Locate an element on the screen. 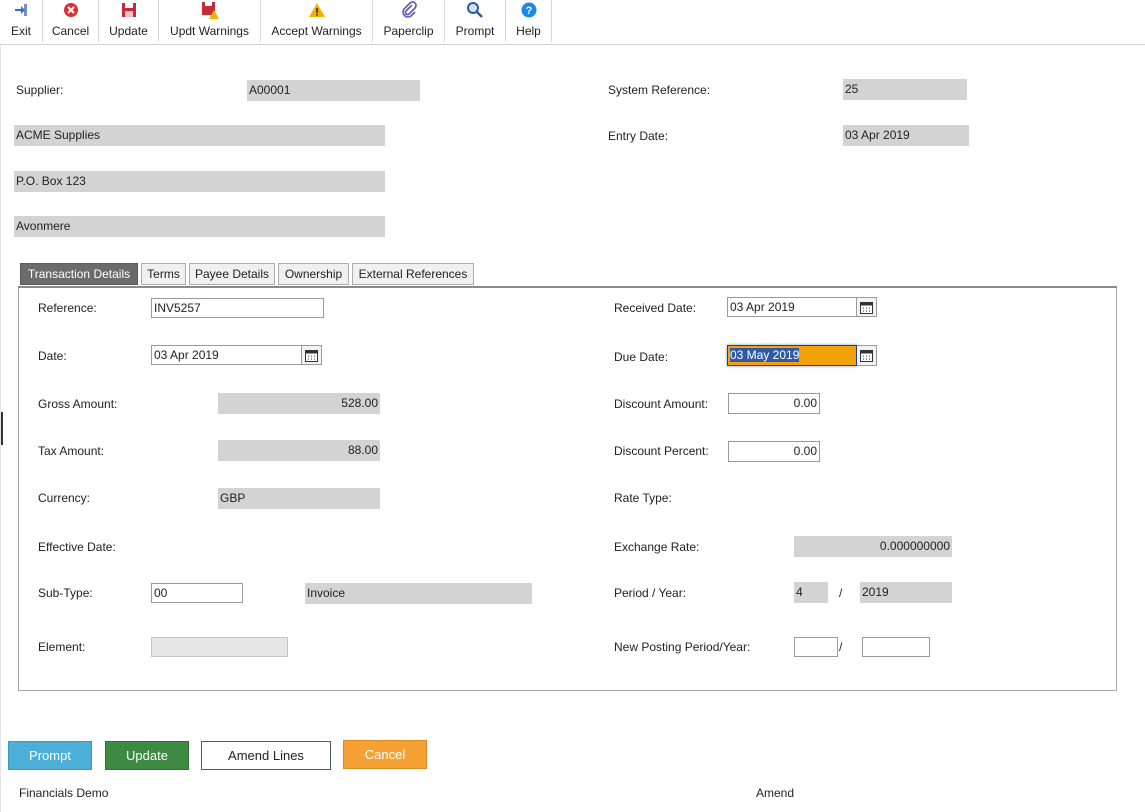  cancel-x-icon is located at coordinates (70, 10).